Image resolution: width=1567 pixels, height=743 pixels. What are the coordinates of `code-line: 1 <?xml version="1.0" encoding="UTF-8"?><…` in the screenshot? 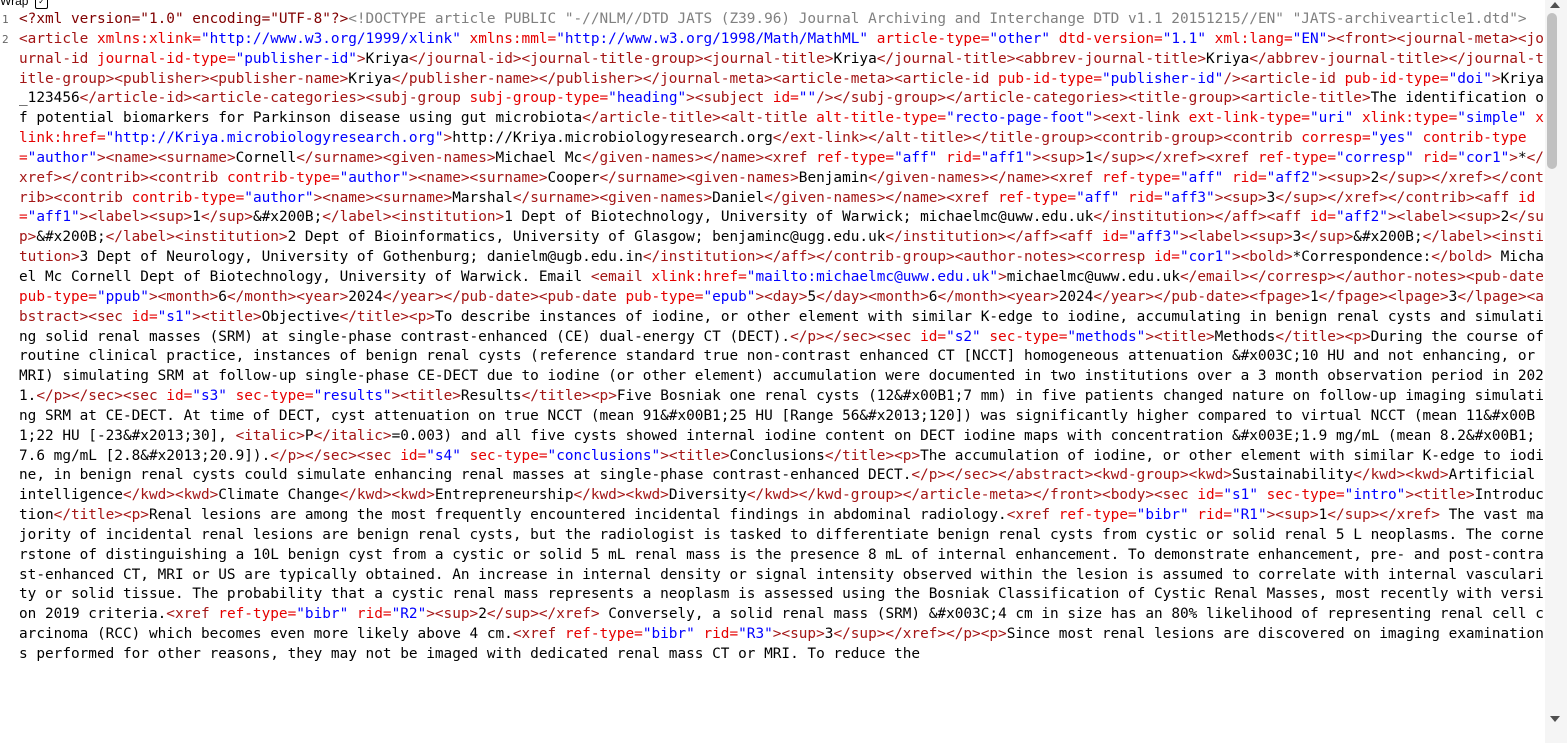 It's located at (772, 20).